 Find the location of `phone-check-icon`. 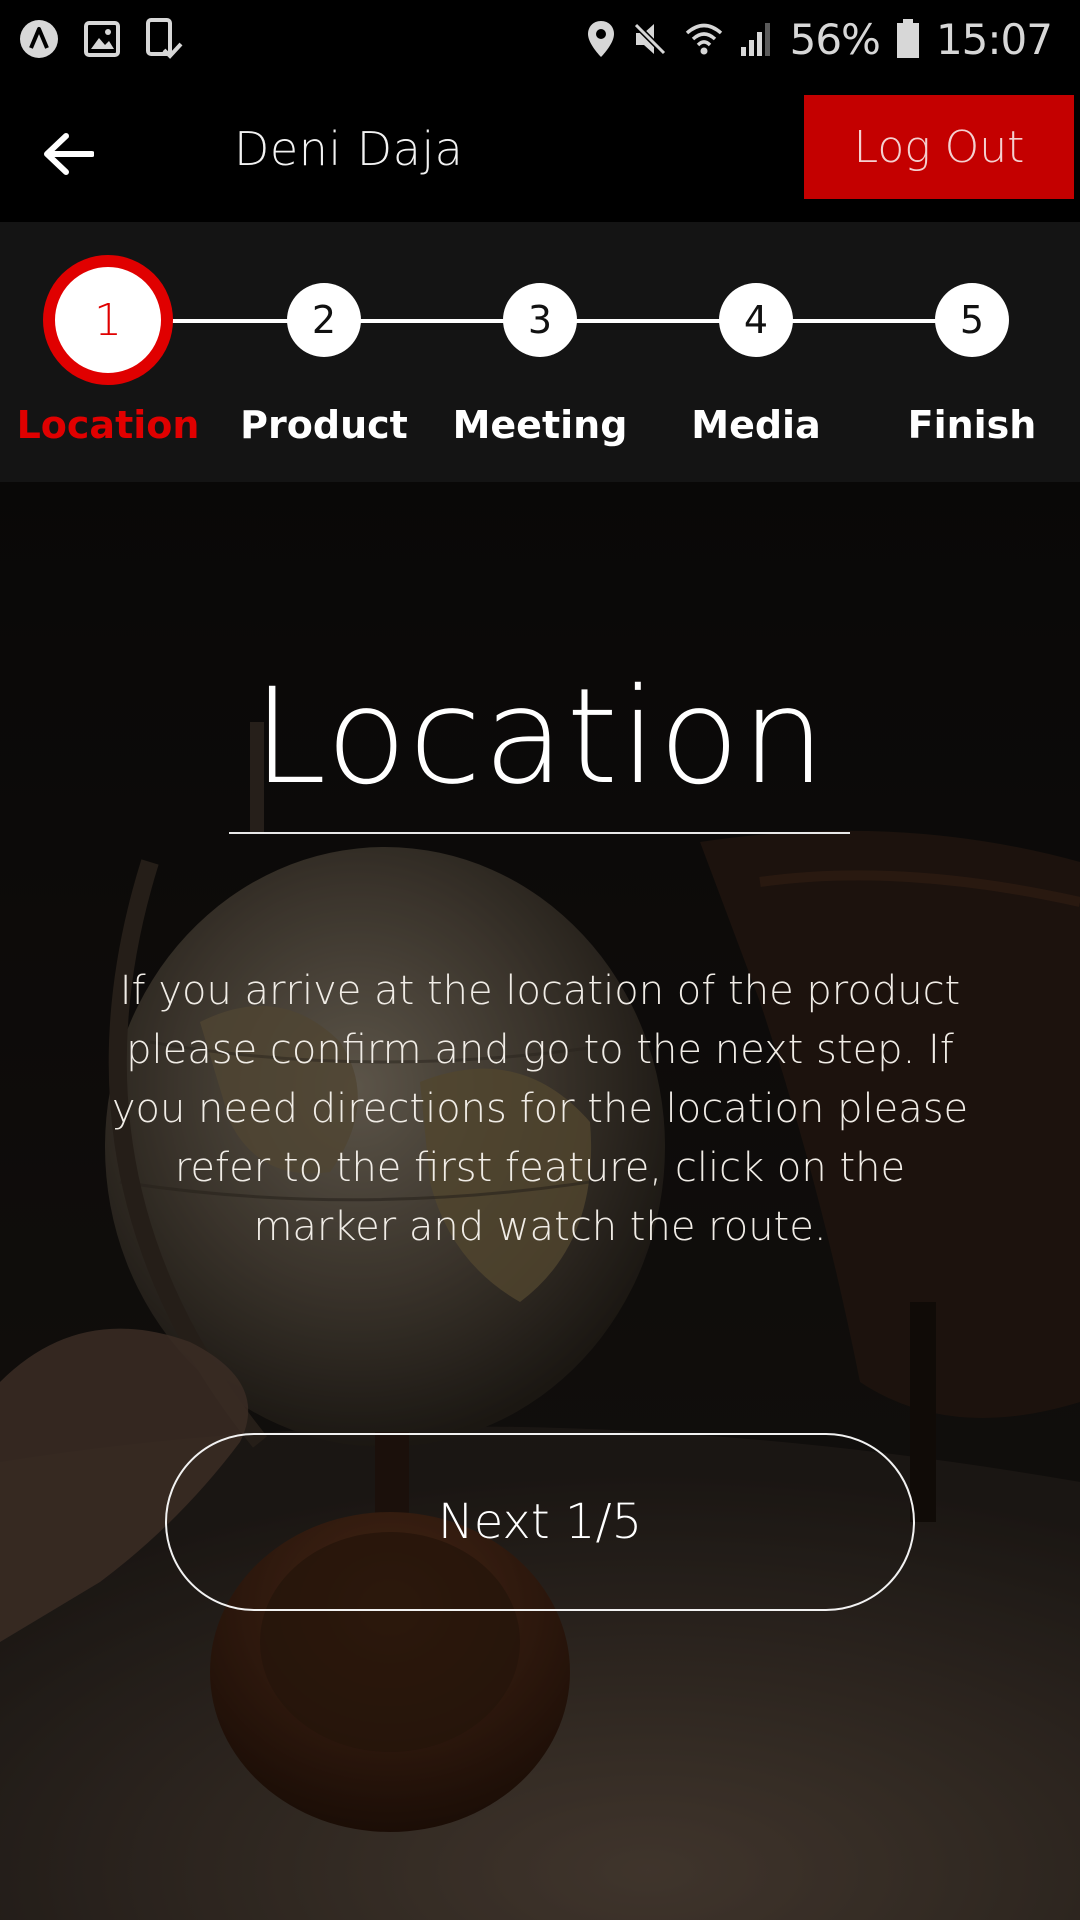

phone-check-icon is located at coordinates (164, 39).